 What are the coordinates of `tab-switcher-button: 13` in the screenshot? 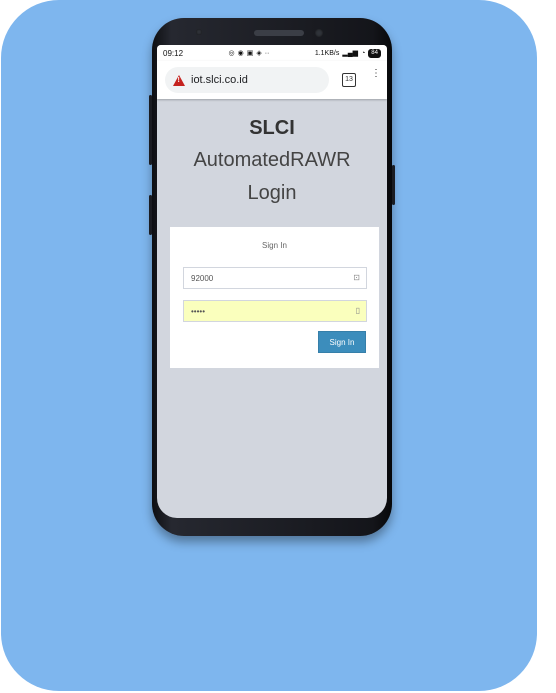 It's located at (349, 80).